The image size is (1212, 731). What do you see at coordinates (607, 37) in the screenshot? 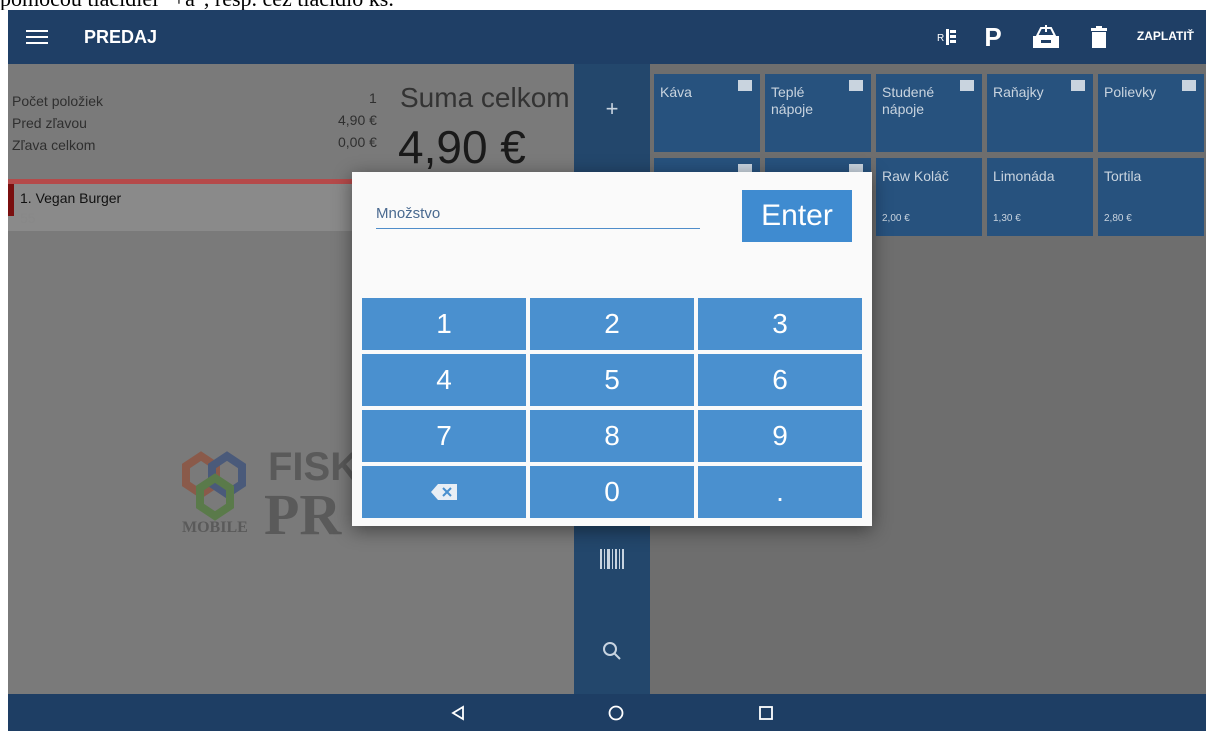
I see `top-app-bar: PREDAJ R P ZAPLATIŤ` at bounding box center [607, 37].